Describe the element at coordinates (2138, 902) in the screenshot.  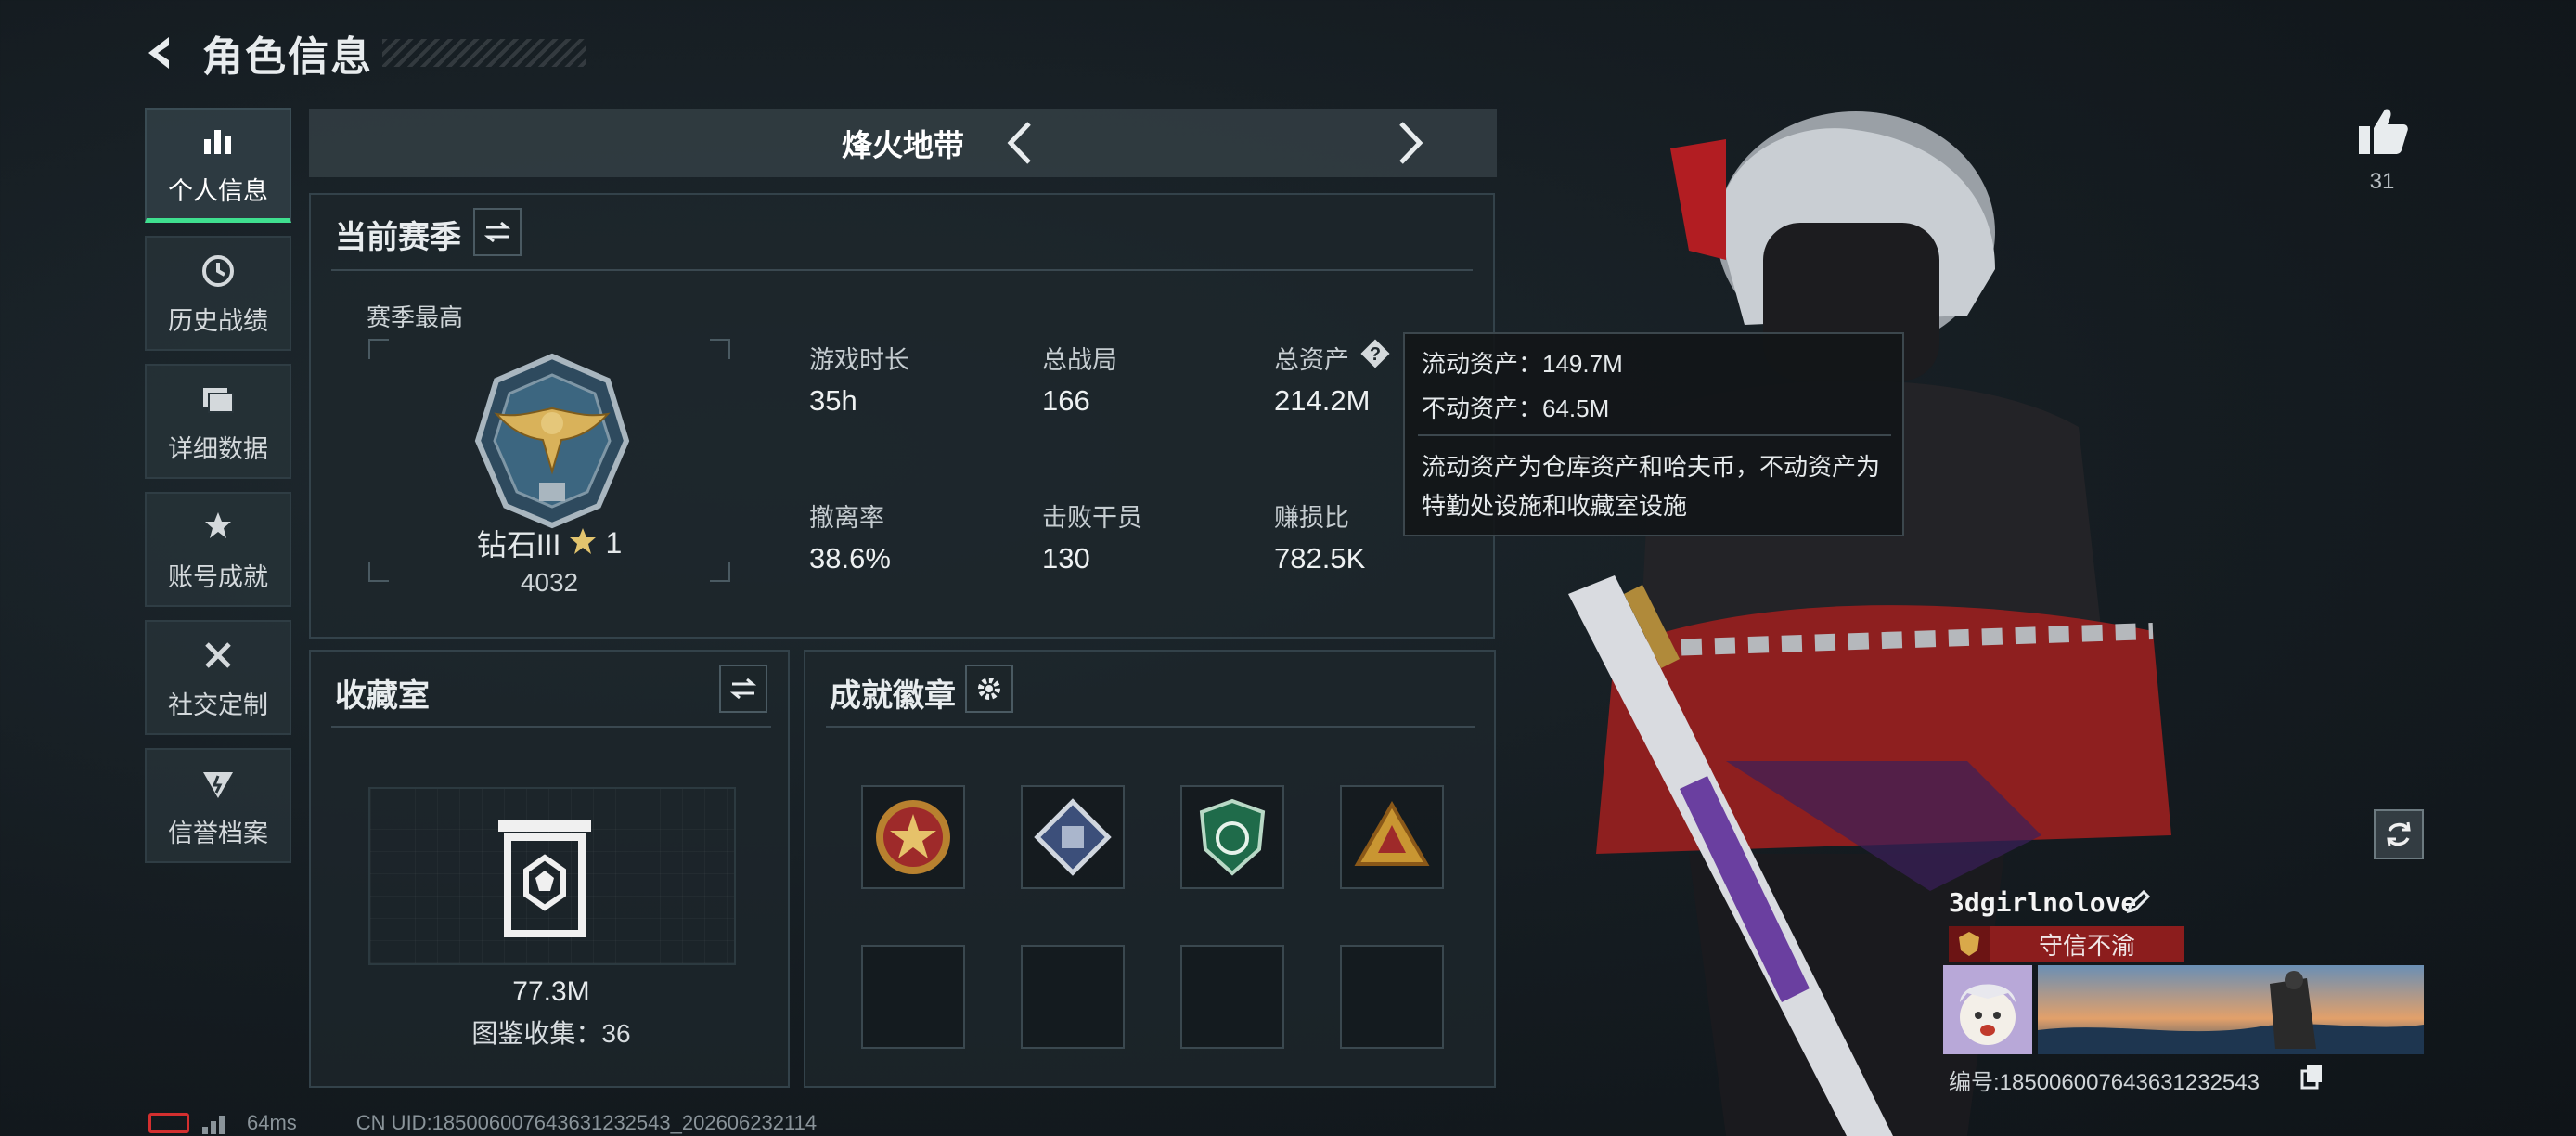
I see `pencil-edit-icon` at that location.